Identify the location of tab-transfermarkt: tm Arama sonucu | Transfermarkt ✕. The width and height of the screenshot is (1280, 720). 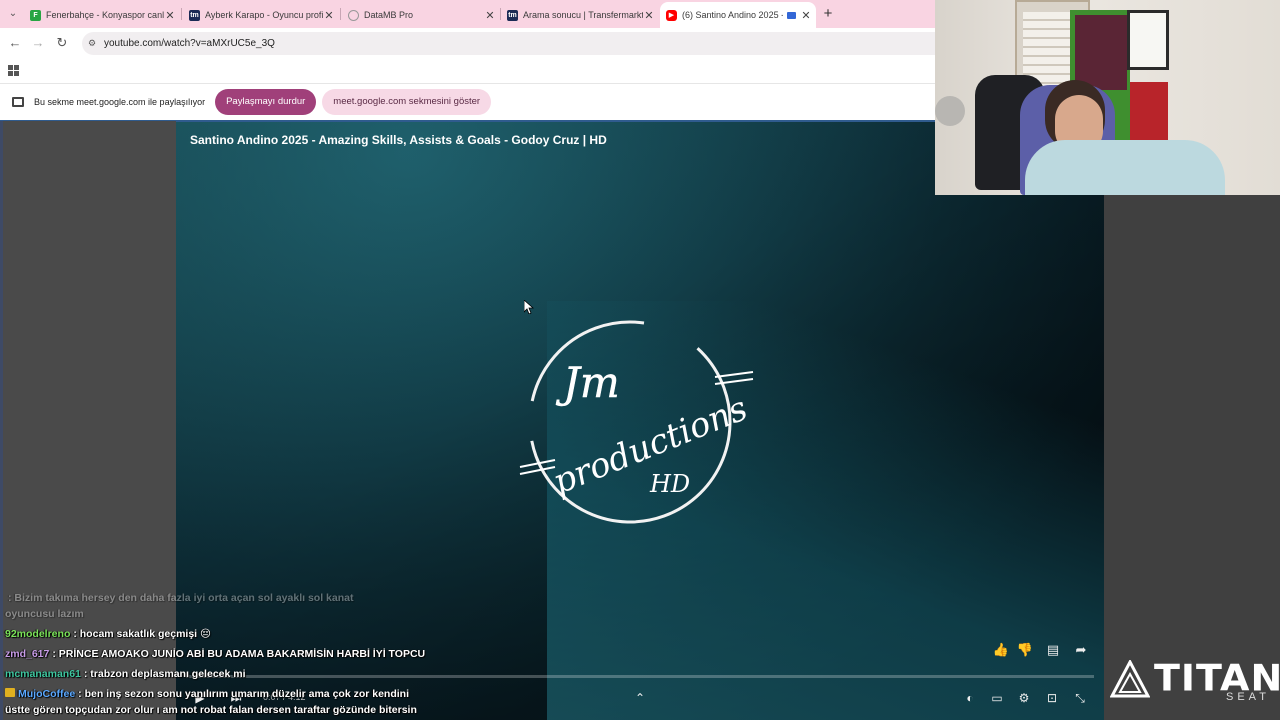
(581, 15).